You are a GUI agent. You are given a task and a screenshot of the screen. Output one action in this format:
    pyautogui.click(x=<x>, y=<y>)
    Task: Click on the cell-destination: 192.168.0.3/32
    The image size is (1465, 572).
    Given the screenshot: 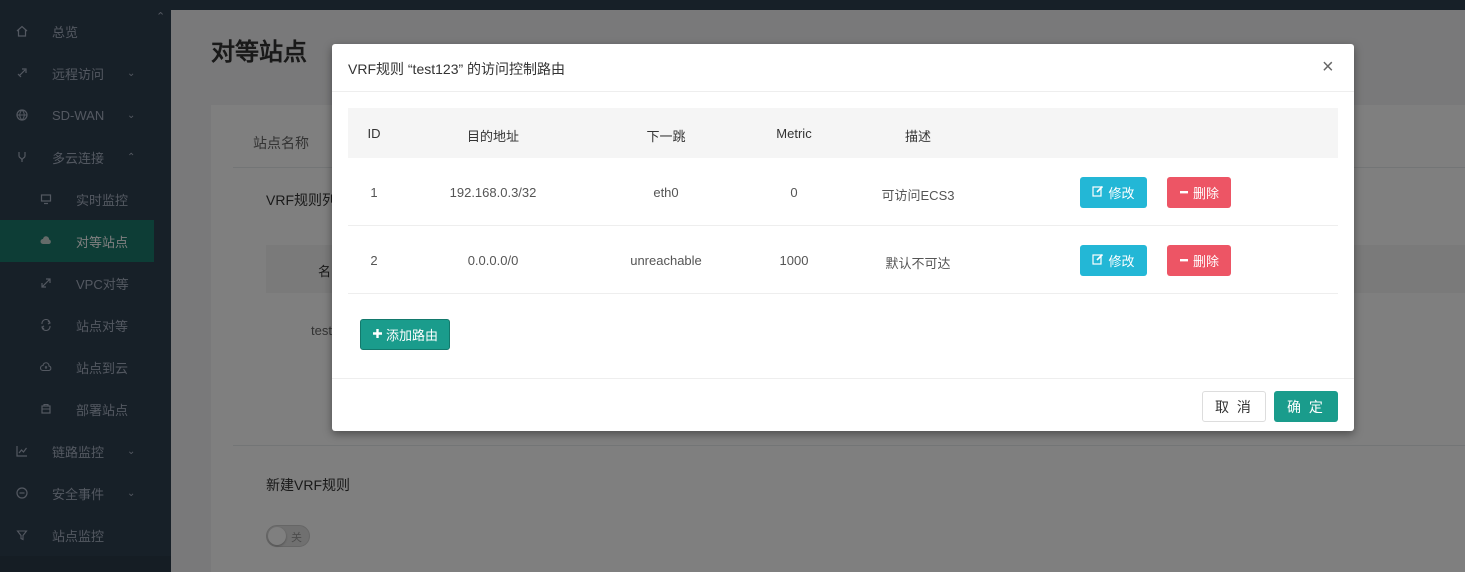 What is the action you would take?
    pyautogui.click(x=493, y=192)
    